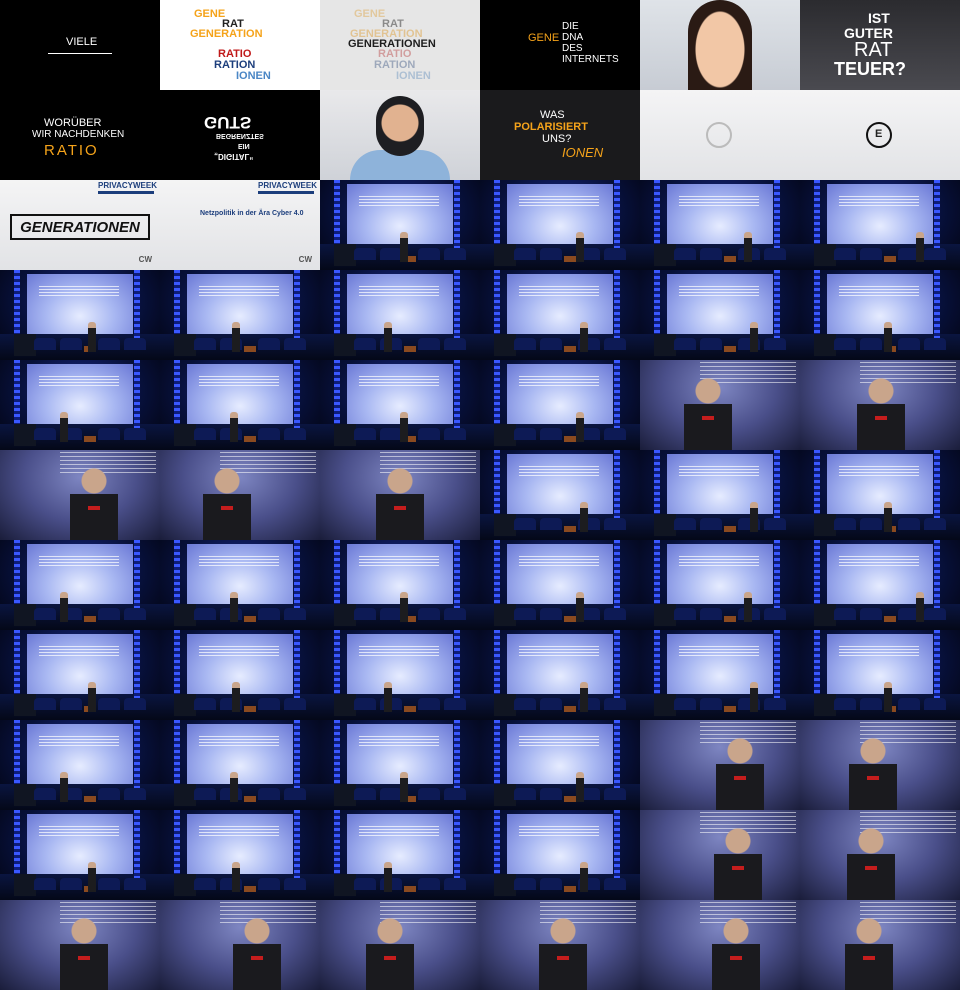 The width and height of the screenshot is (960, 990). I want to click on cw-logo: CW, so click(145, 259).